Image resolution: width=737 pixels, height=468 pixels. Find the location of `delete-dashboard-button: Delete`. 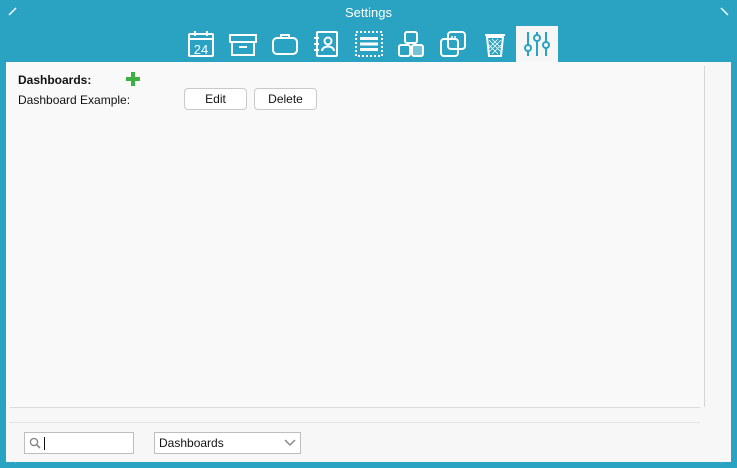

delete-dashboard-button: Delete is located at coordinates (285, 99).